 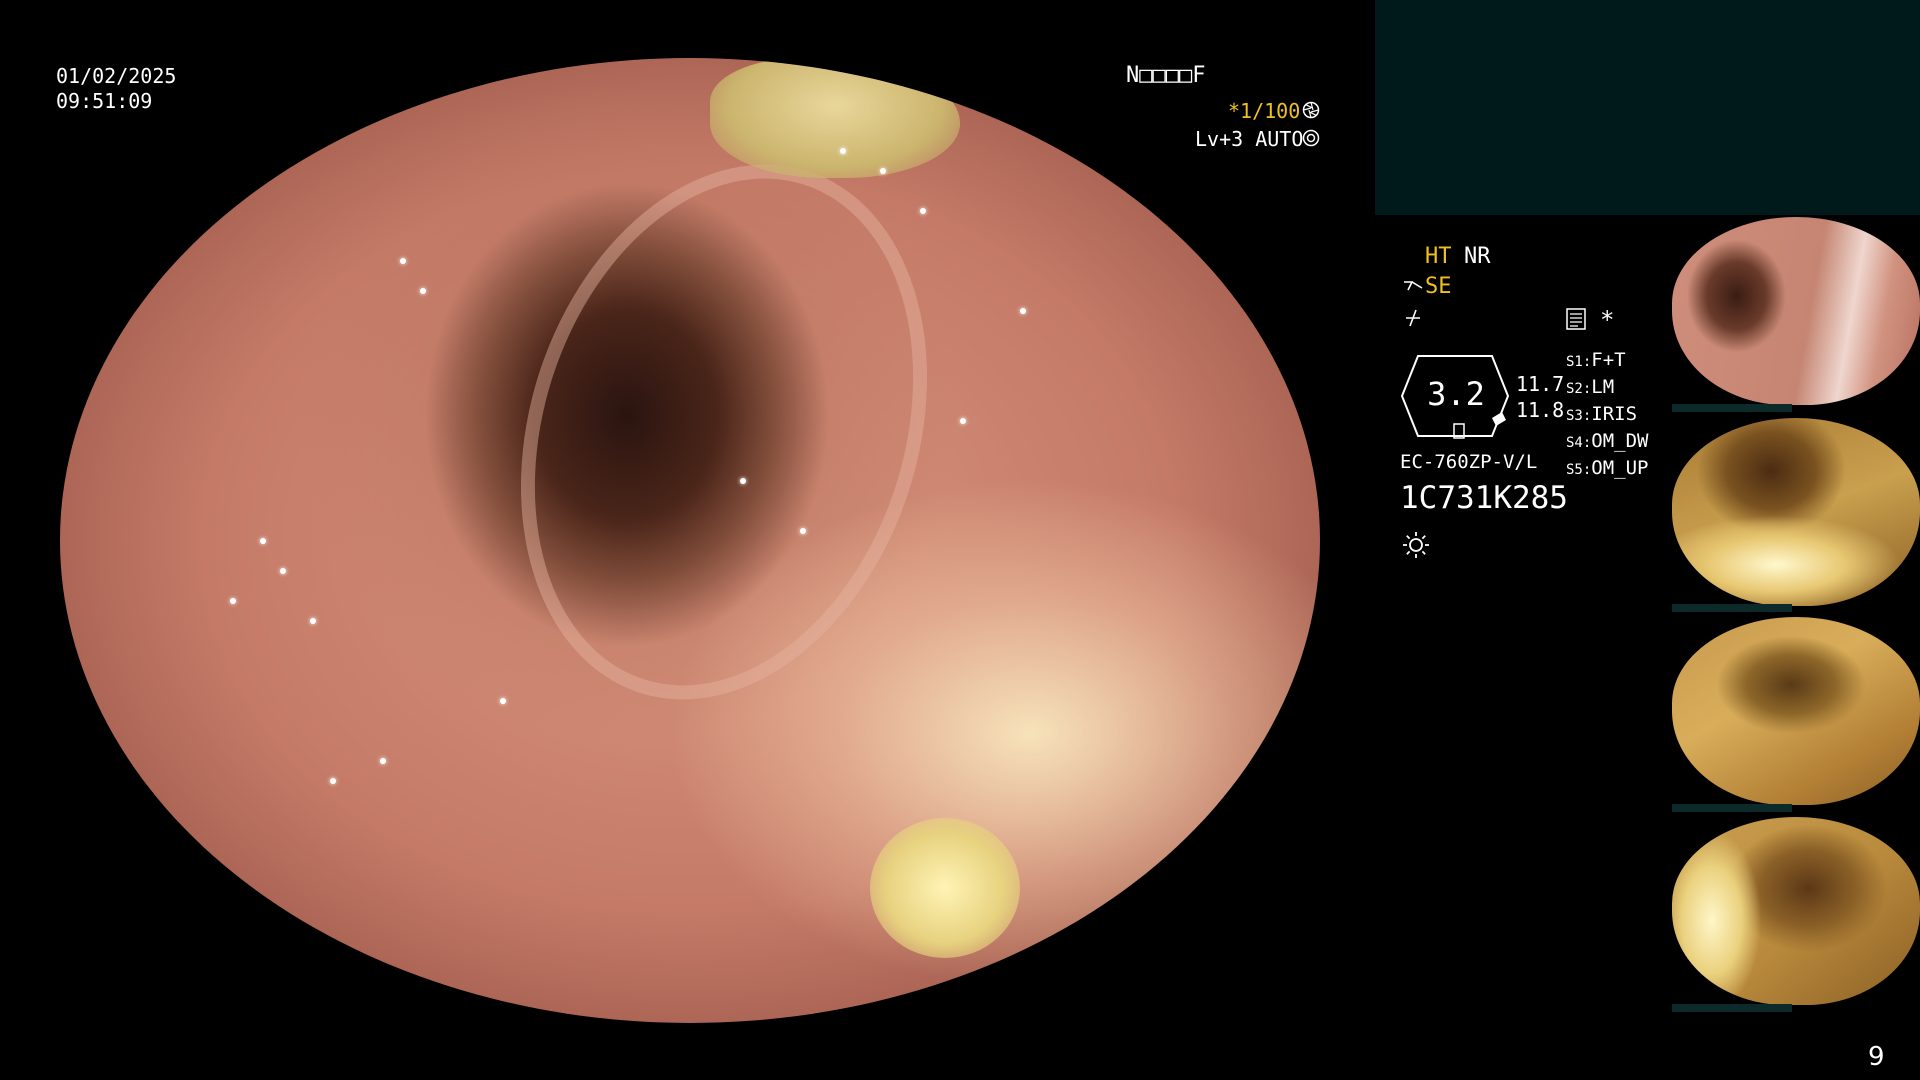 What do you see at coordinates (1469, 462) in the screenshot?
I see `scope-model: EC-760ZP-V/L` at bounding box center [1469, 462].